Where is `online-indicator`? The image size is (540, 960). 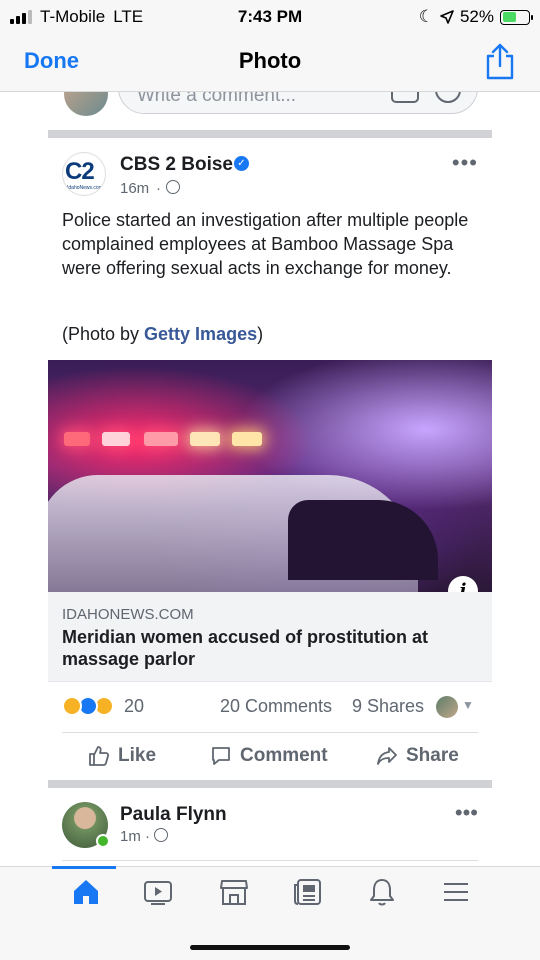
online-indicator is located at coordinates (103, 841).